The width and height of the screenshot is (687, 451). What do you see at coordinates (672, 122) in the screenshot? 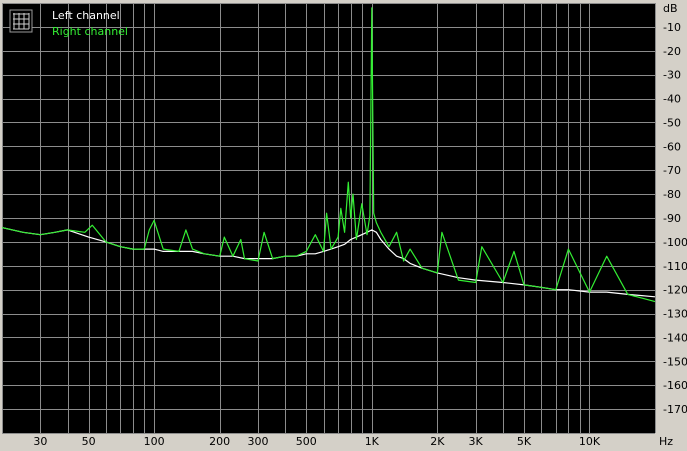
I see `y-tick-label: -50` at bounding box center [672, 122].